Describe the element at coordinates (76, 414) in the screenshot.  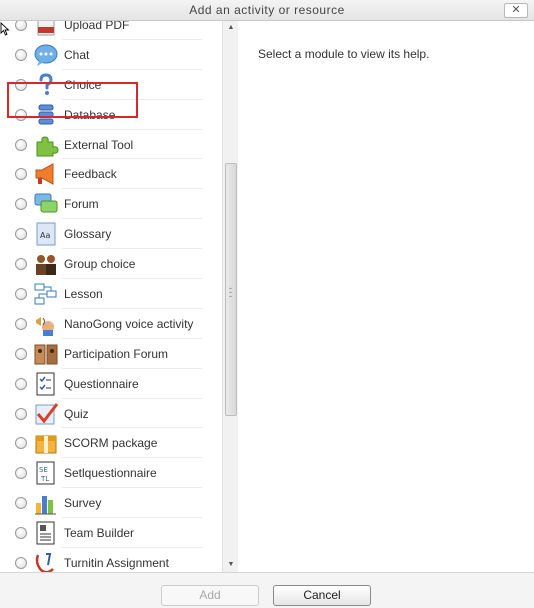
I see `module-label: Quiz` at that location.